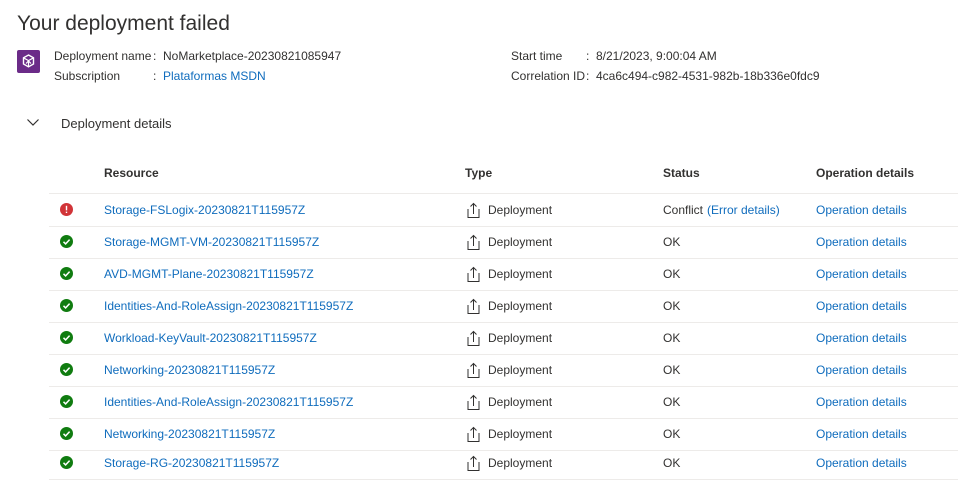 This screenshot has width=978, height=480. I want to click on column-header-type: Type, so click(479, 173).